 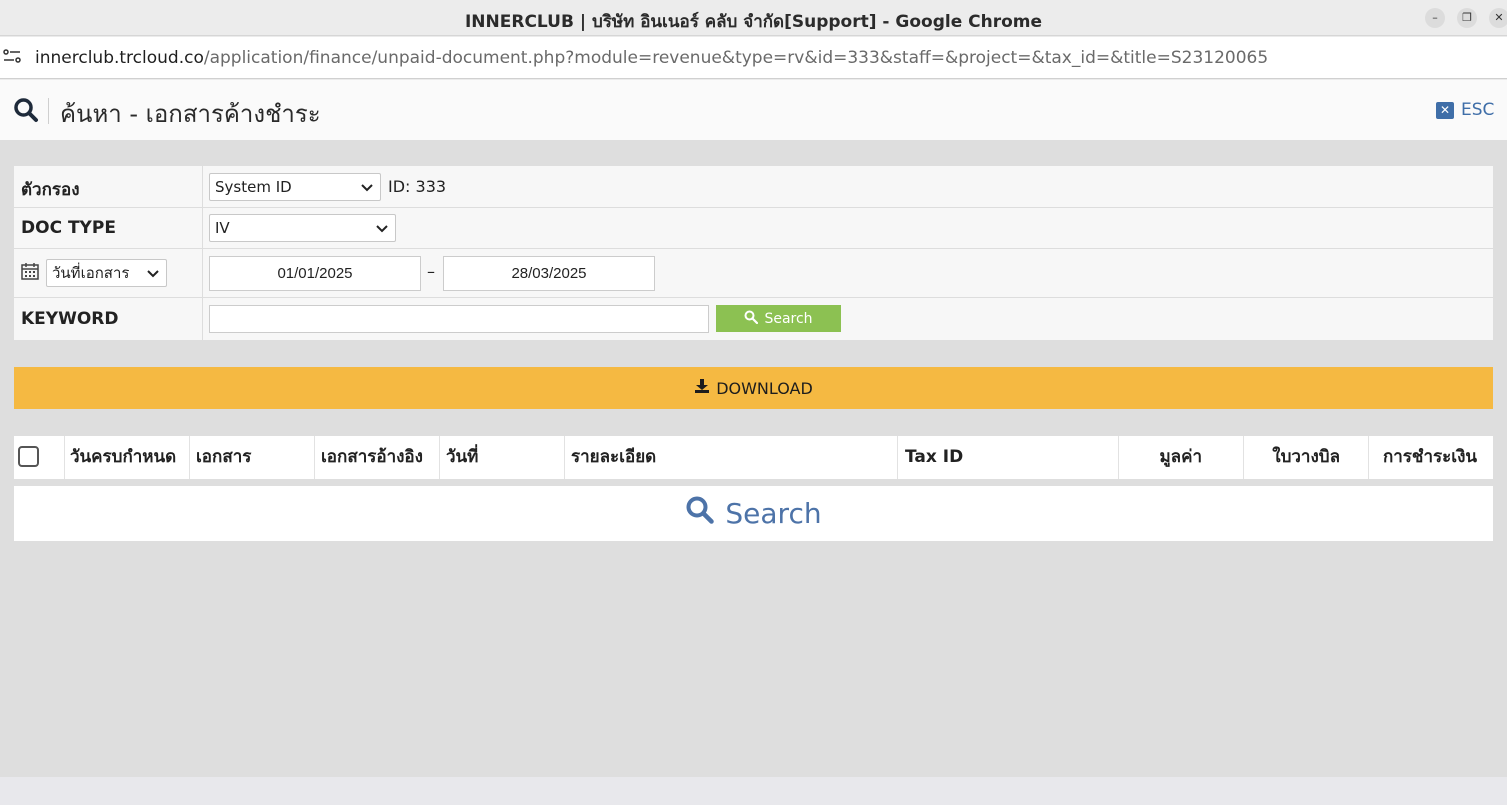 What do you see at coordinates (1467, 18) in the screenshot?
I see `maximize-button: ❐` at bounding box center [1467, 18].